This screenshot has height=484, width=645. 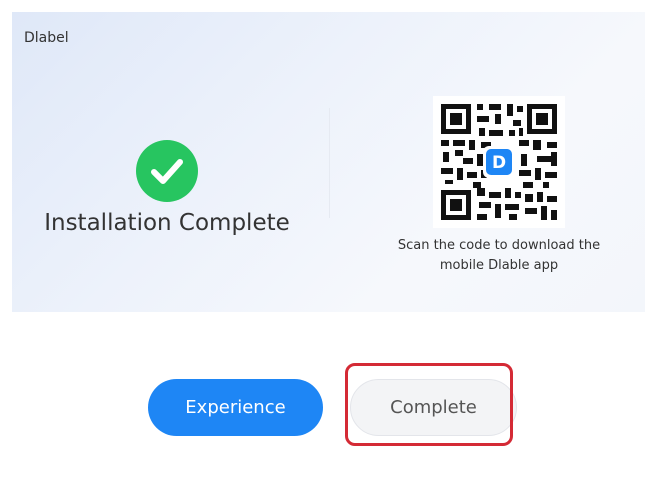 What do you see at coordinates (46, 38) in the screenshot?
I see `app-title: Dlabel` at bounding box center [46, 38].